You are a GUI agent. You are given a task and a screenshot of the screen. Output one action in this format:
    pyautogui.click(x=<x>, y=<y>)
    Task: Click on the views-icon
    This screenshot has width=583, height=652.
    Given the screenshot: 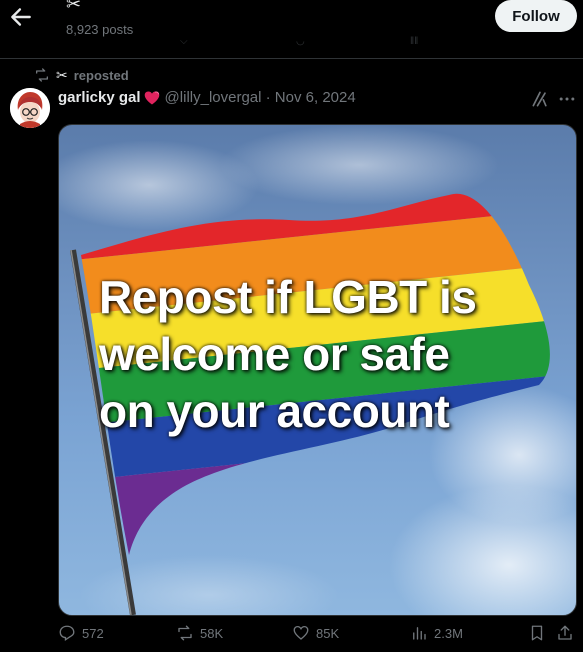 What is the action you would take?
    pyautogui.click(x=419, y=633)
    